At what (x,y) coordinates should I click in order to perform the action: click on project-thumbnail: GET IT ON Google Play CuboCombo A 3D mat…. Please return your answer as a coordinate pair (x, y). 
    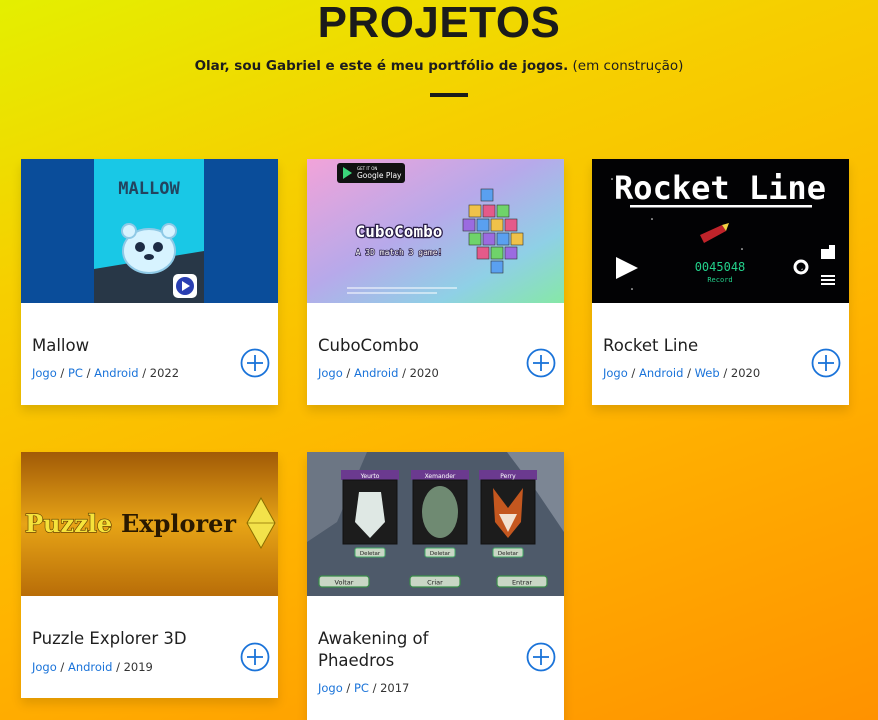
    Looking at the image, I should click on (435, 231).